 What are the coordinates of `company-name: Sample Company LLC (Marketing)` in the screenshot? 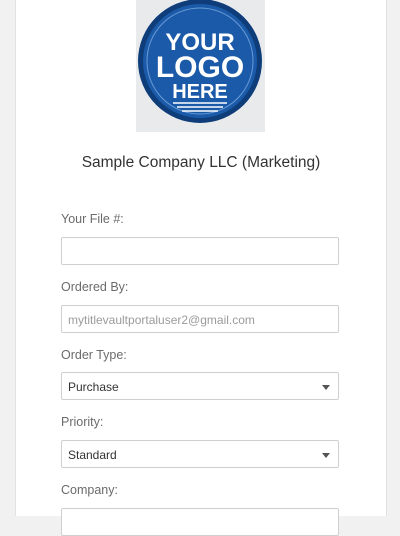 It's located at (201, 162).